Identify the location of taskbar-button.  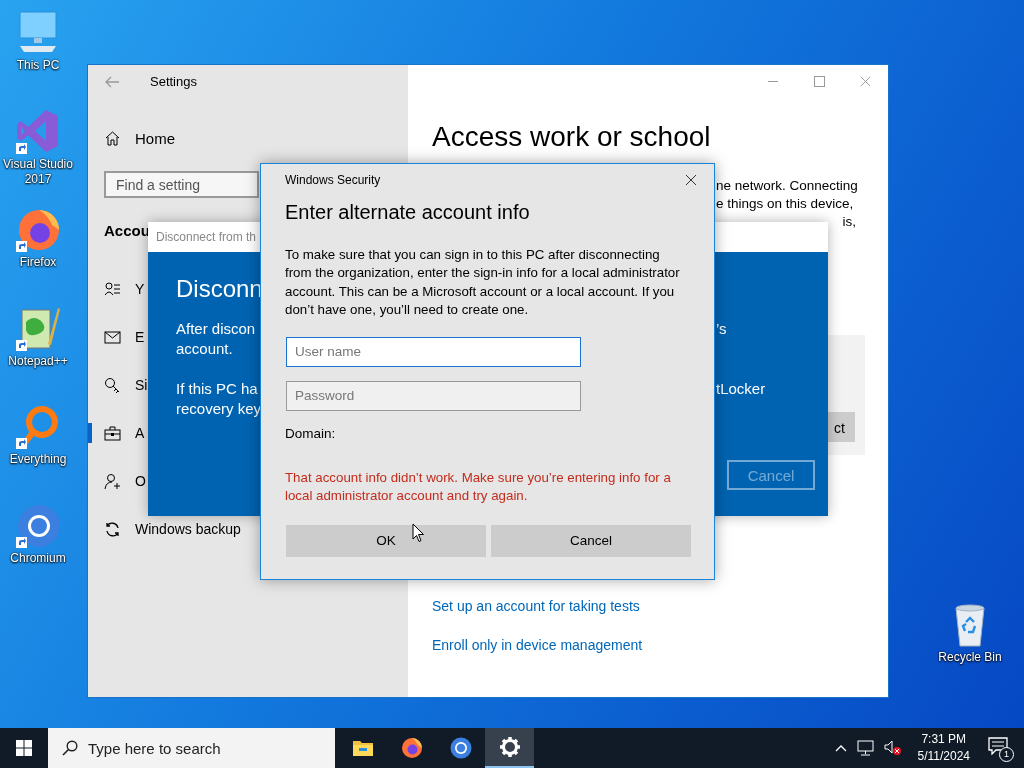
(509, 748).